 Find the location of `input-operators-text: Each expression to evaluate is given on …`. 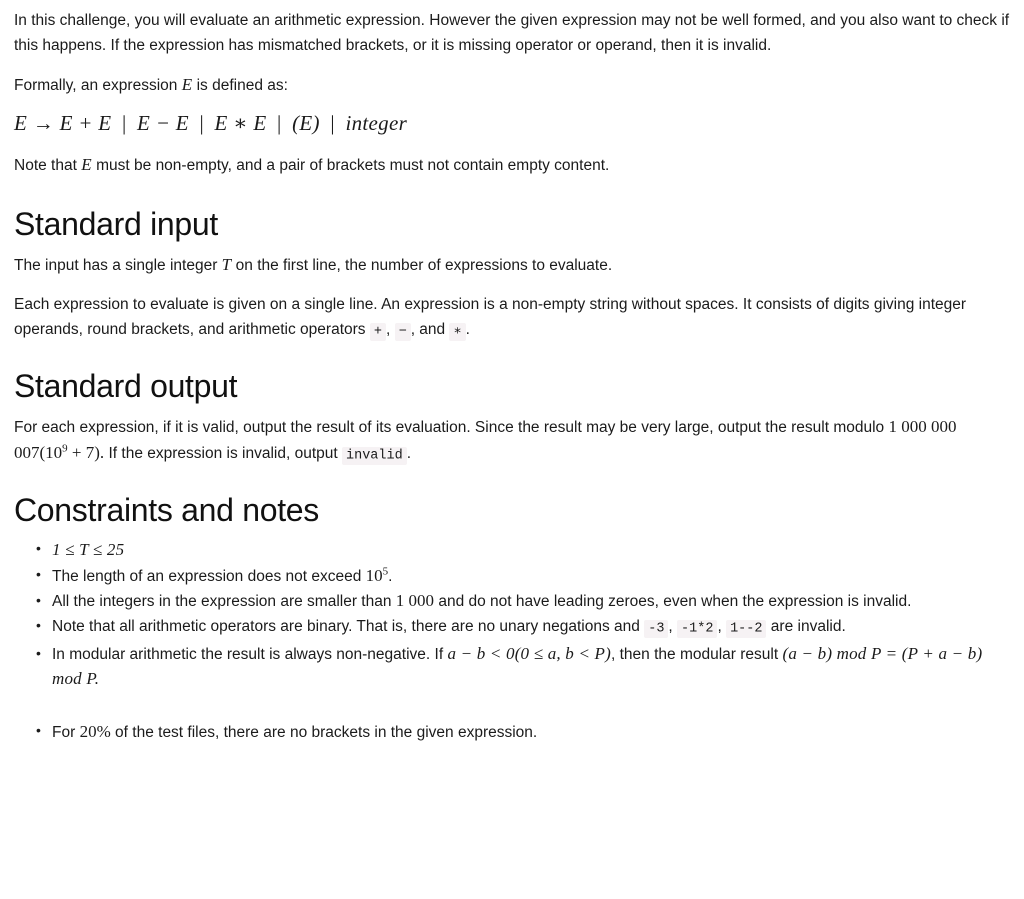

input-operators-text: Each expression to evaluate is given on … is located at coordinates (490, 317).